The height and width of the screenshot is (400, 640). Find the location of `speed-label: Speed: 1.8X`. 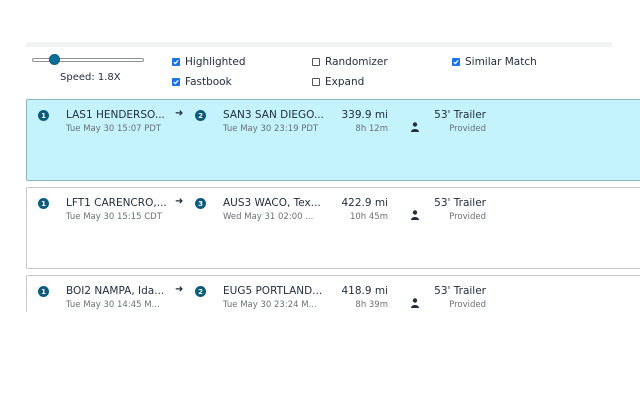

speed-label: Speed: 1.8X is located at coordinates (90, 77).